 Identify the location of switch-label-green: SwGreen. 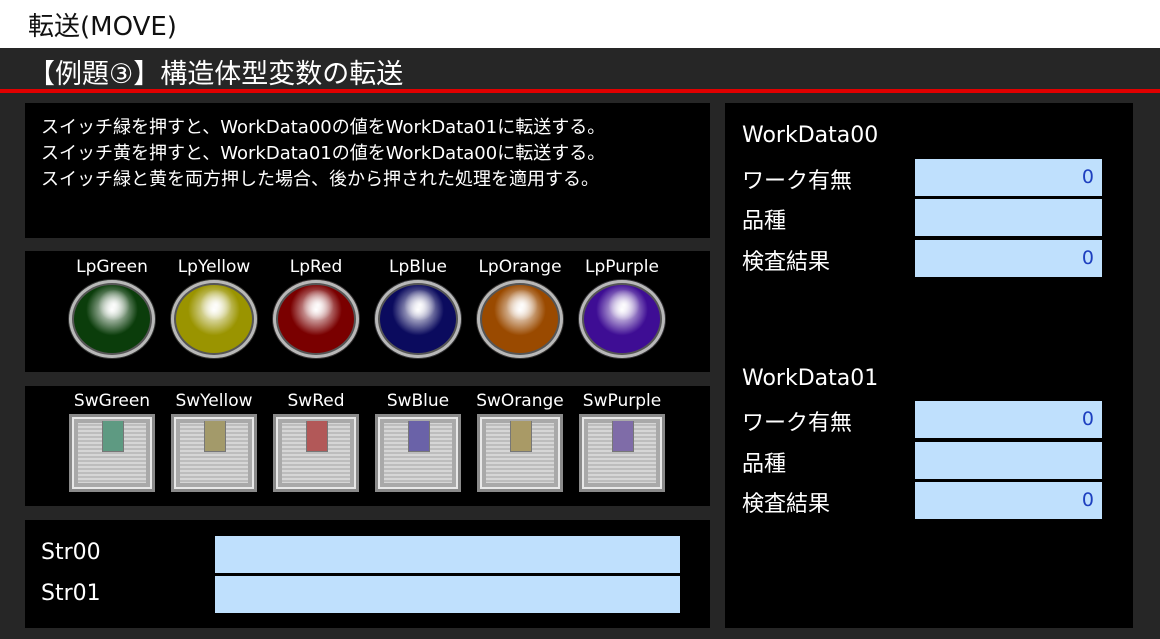
(112, 401).